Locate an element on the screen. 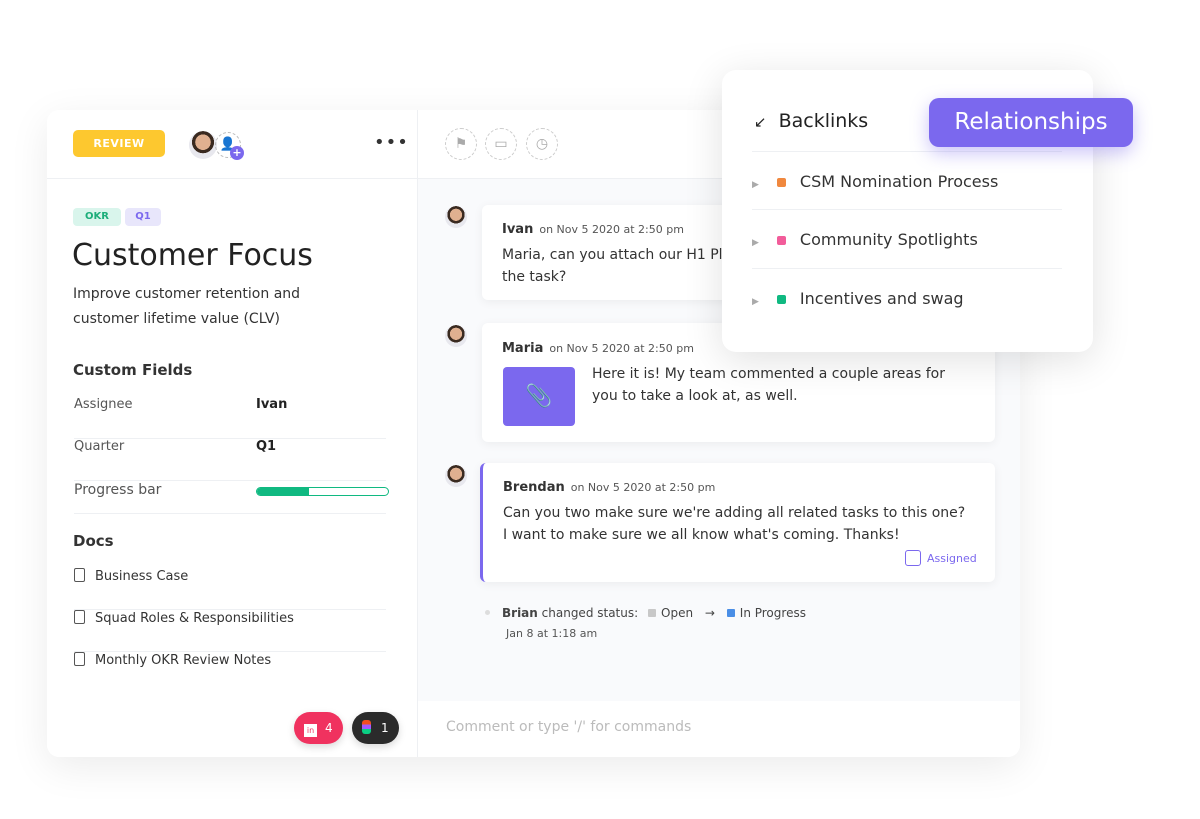 The width and height of the screenshot is (1200, 819). avatar-ivan is located at coordinates (456, 217).